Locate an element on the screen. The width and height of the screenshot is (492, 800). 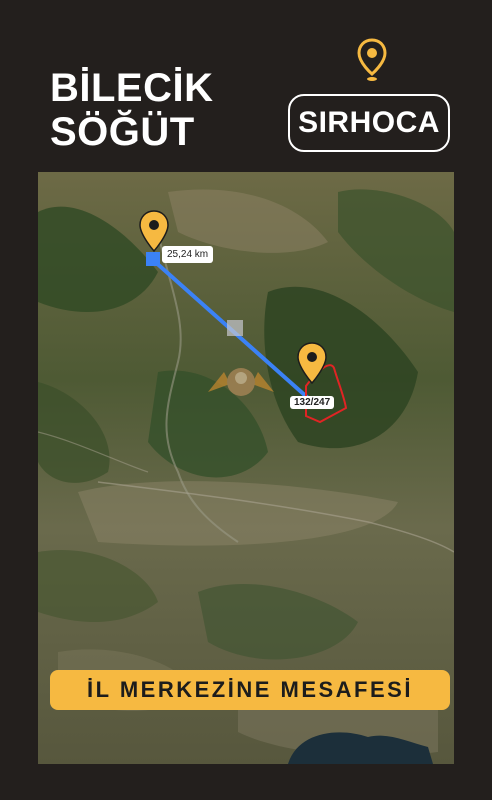
brand-badge: SIRHOCA is located at coordinates (369, 123).